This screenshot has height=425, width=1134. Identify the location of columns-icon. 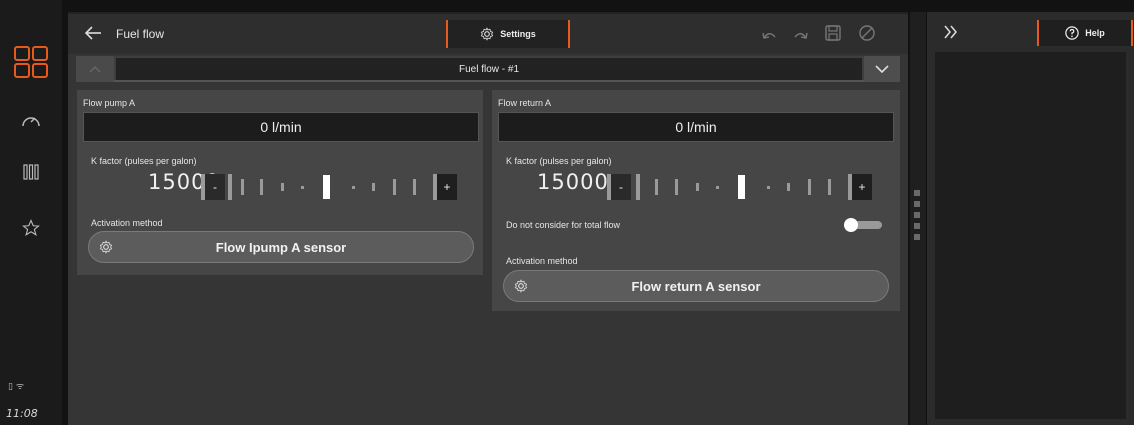
(31, 172).